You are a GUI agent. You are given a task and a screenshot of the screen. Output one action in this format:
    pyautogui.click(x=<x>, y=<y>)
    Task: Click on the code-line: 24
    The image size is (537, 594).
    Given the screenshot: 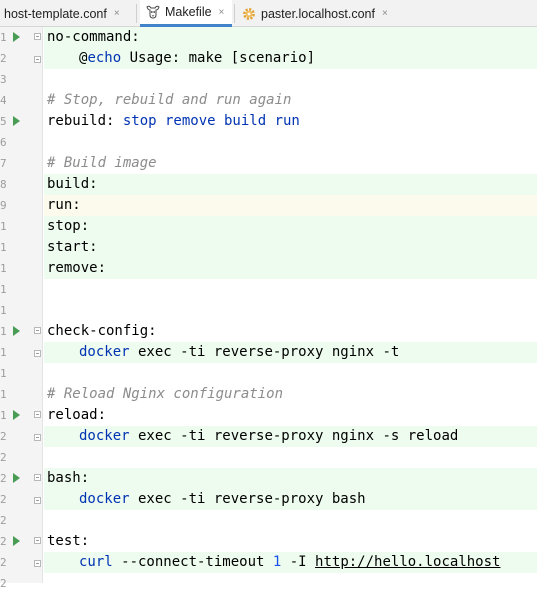 What is the action you would take?
    pyautogui.click(x=268, y=520)
    